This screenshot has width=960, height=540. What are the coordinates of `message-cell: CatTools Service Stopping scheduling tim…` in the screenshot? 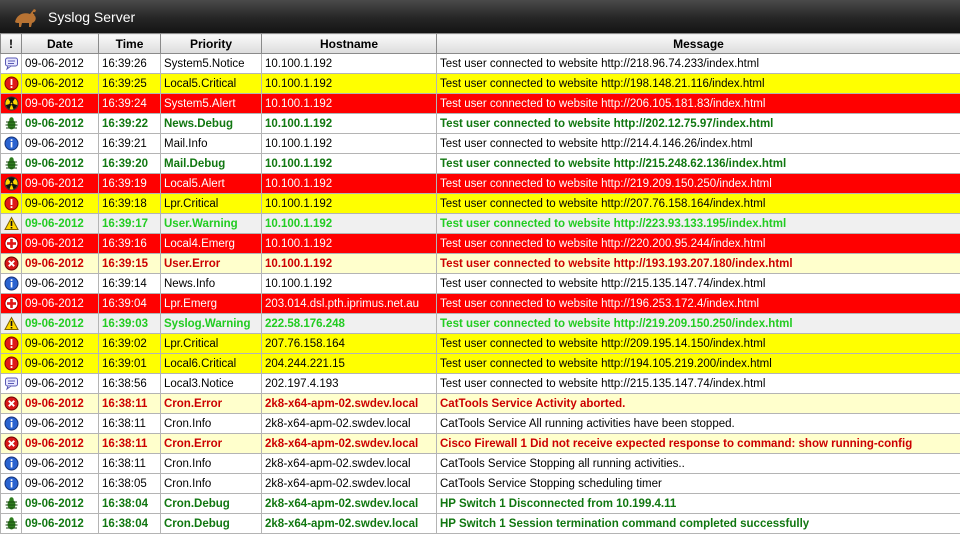 It's located at (698, 483).